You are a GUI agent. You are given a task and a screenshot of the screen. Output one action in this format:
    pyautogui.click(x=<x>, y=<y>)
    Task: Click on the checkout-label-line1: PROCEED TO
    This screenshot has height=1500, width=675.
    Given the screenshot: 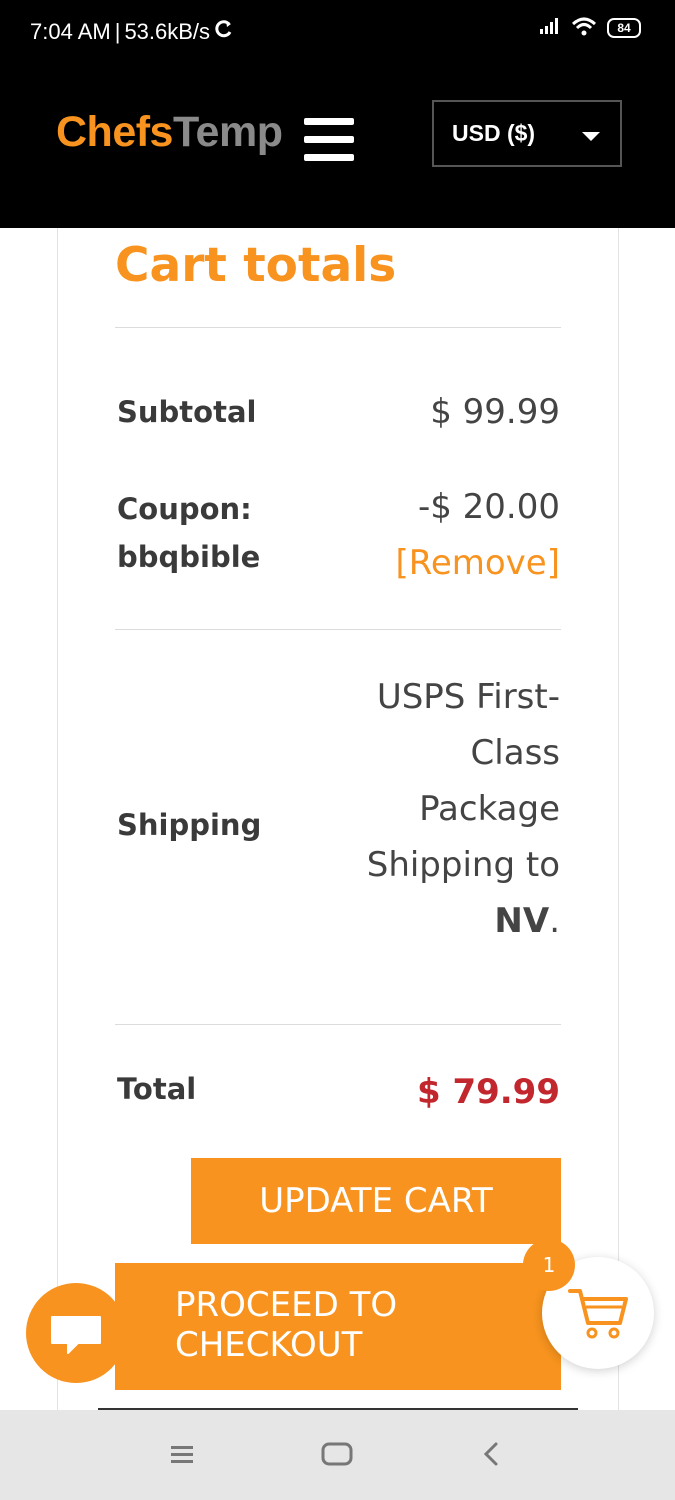 What is the action you would take?
    pyautogui.click(x=286, y=1305)
    